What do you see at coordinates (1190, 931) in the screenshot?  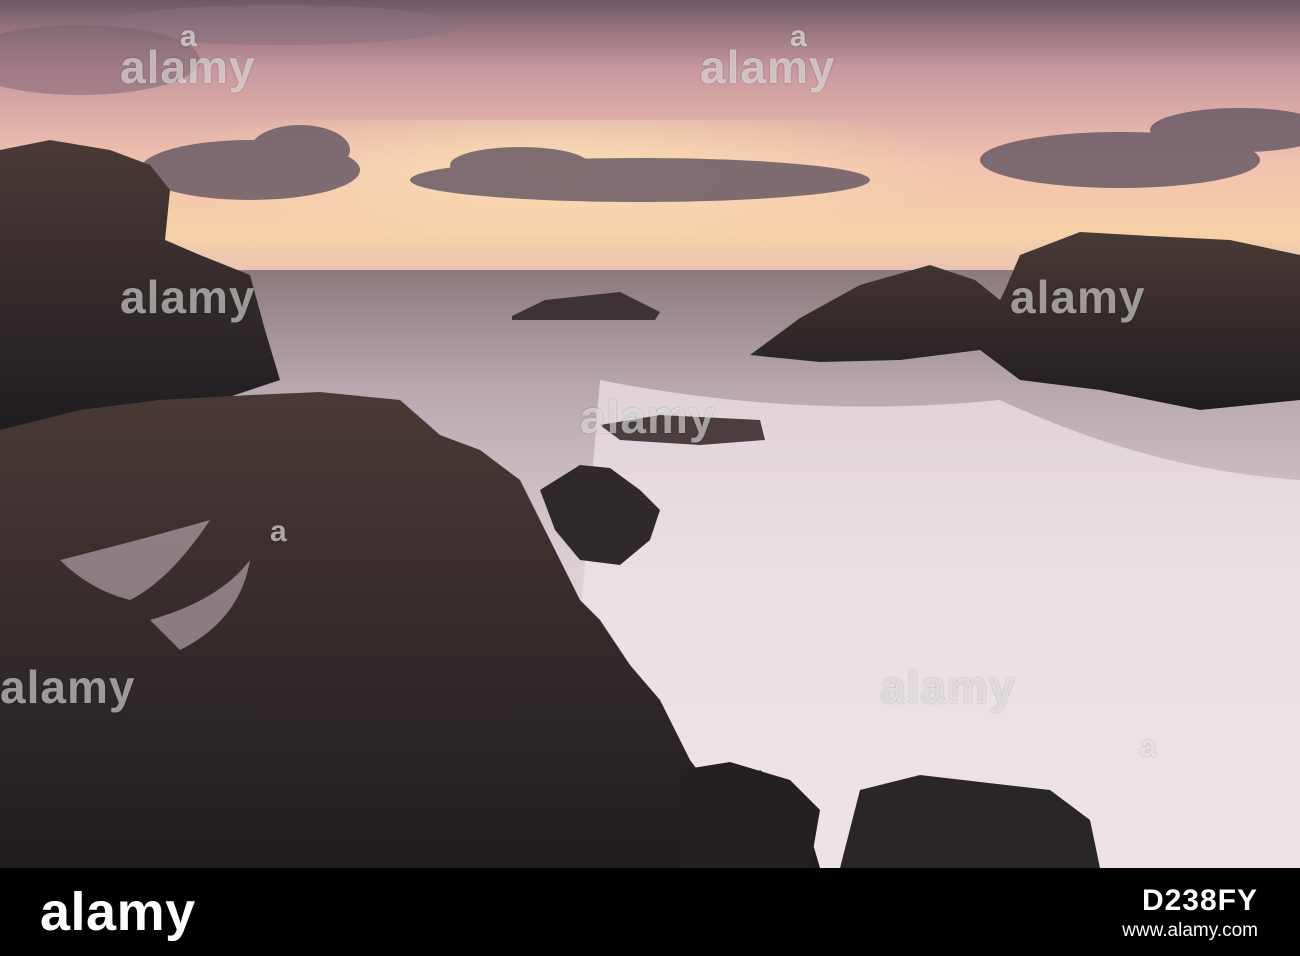 I see `site-url: www.alamy.com` at bounding box center [1190, 931].